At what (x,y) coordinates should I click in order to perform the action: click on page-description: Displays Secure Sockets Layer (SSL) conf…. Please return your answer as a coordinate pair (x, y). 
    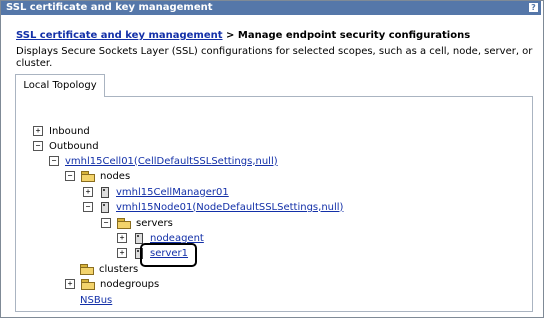
    Looking at the image, I should click on (274, 57).